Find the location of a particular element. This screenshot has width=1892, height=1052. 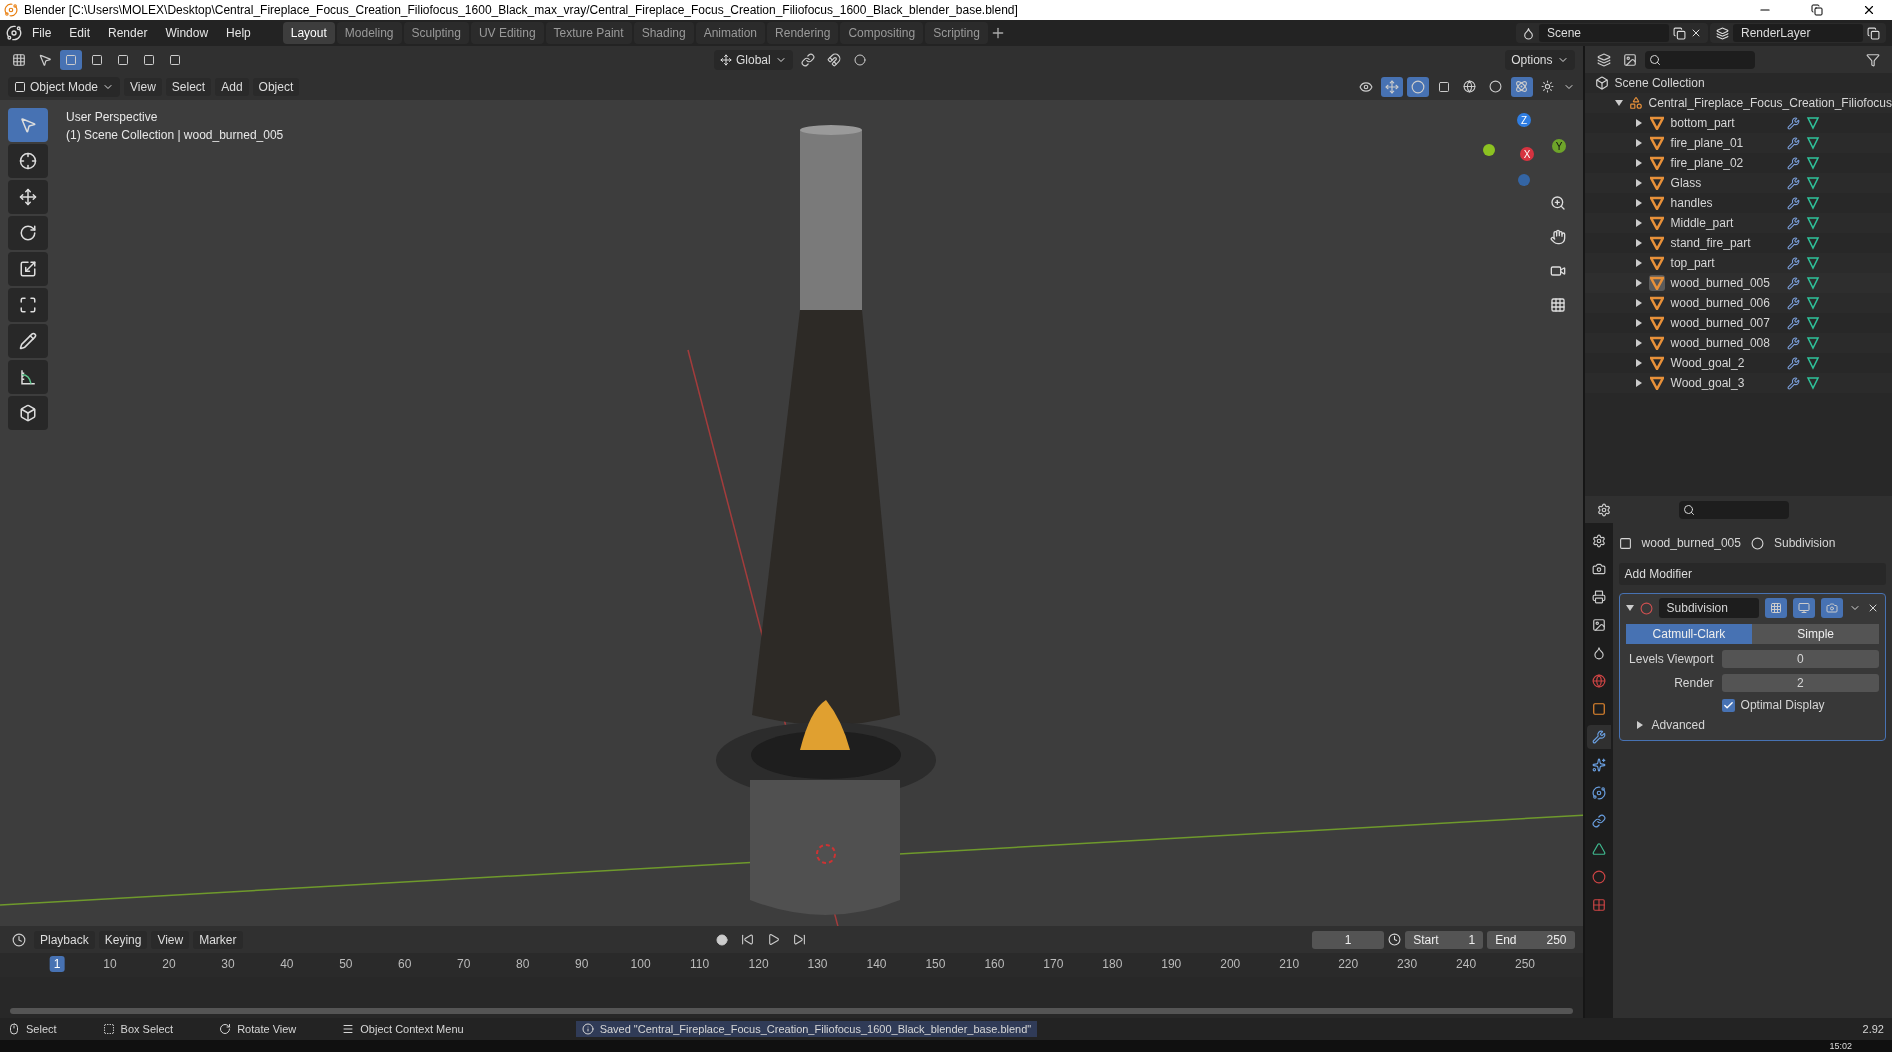

outliner-item-name: Wood_goal_3 is located at coordinates (1725, 383).